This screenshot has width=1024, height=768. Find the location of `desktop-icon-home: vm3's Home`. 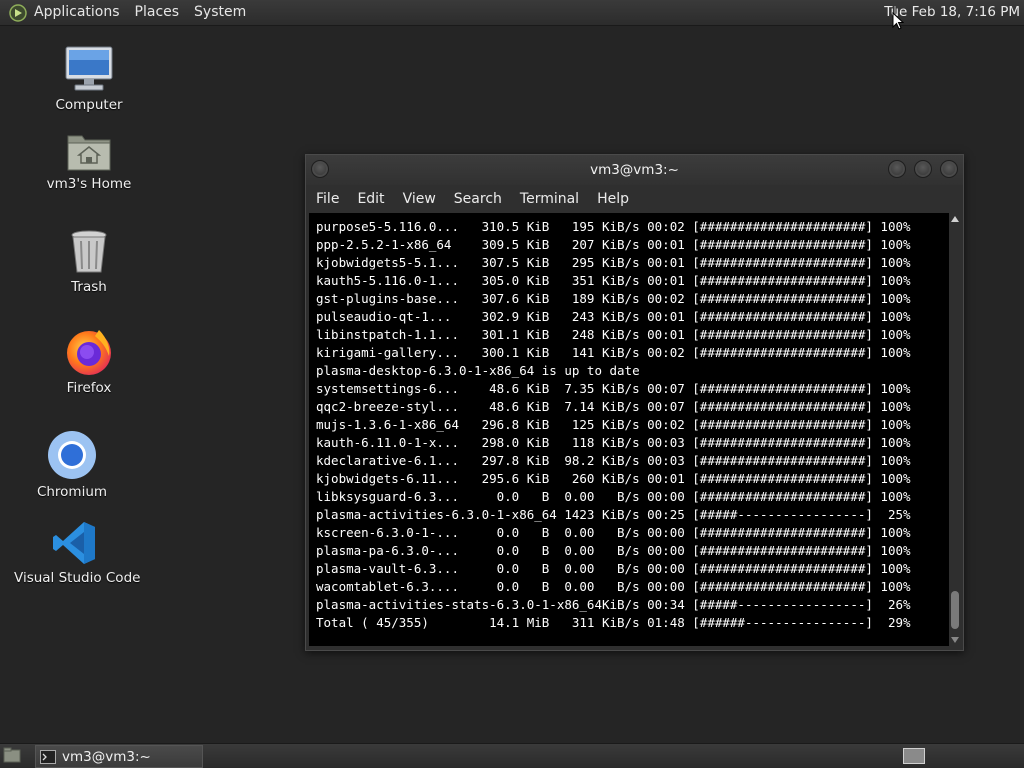

desktop-icon-home: vm3's Home is located at coordinates (89, 160).